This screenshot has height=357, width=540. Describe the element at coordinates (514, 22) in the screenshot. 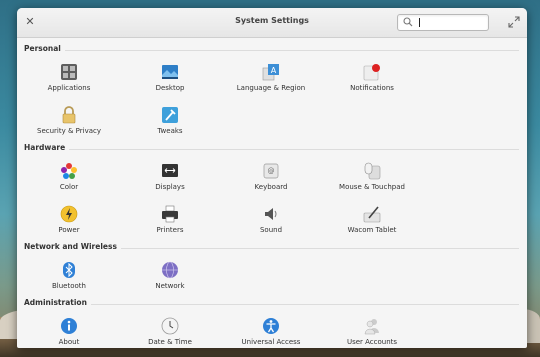

I see `maximize-icon` at that location.